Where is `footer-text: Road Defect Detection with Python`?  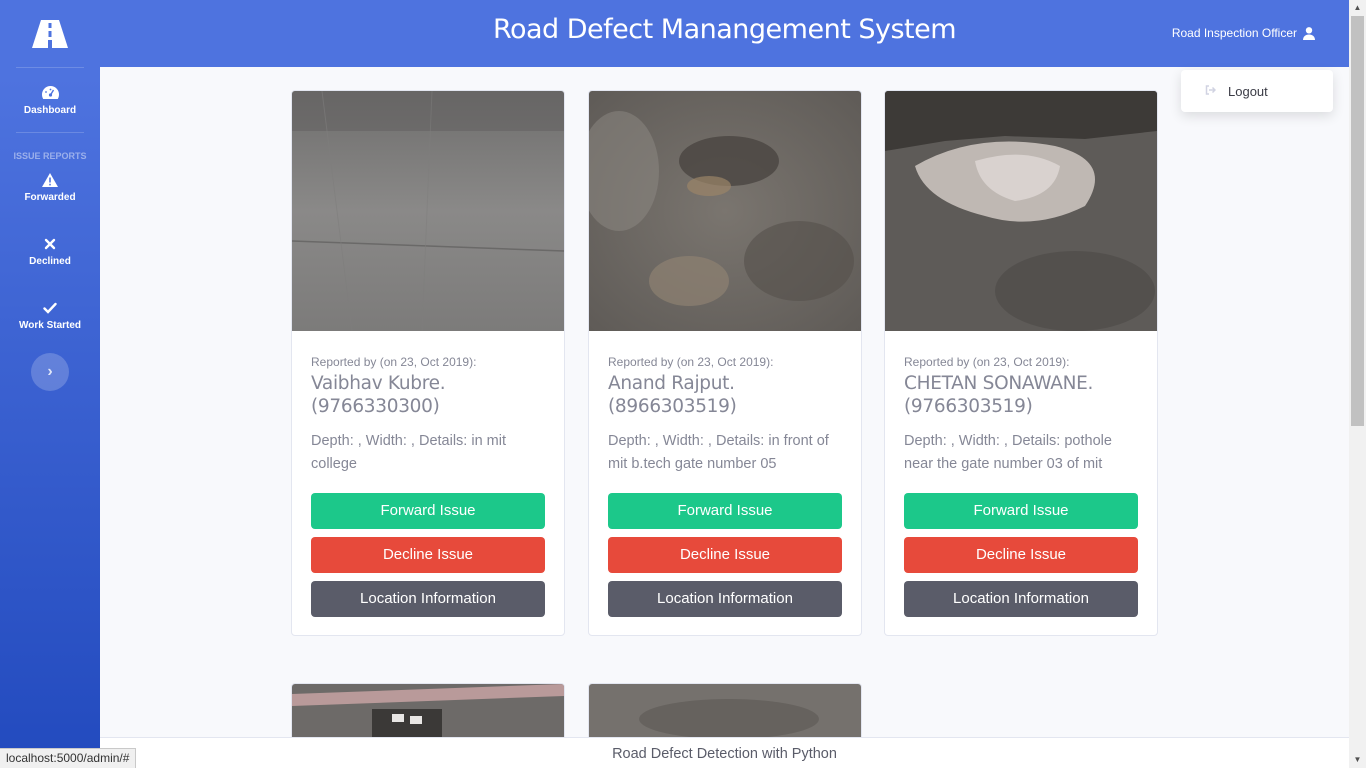
footer-text: Road Defect Detection with Python is located at coordinates (724, 754).